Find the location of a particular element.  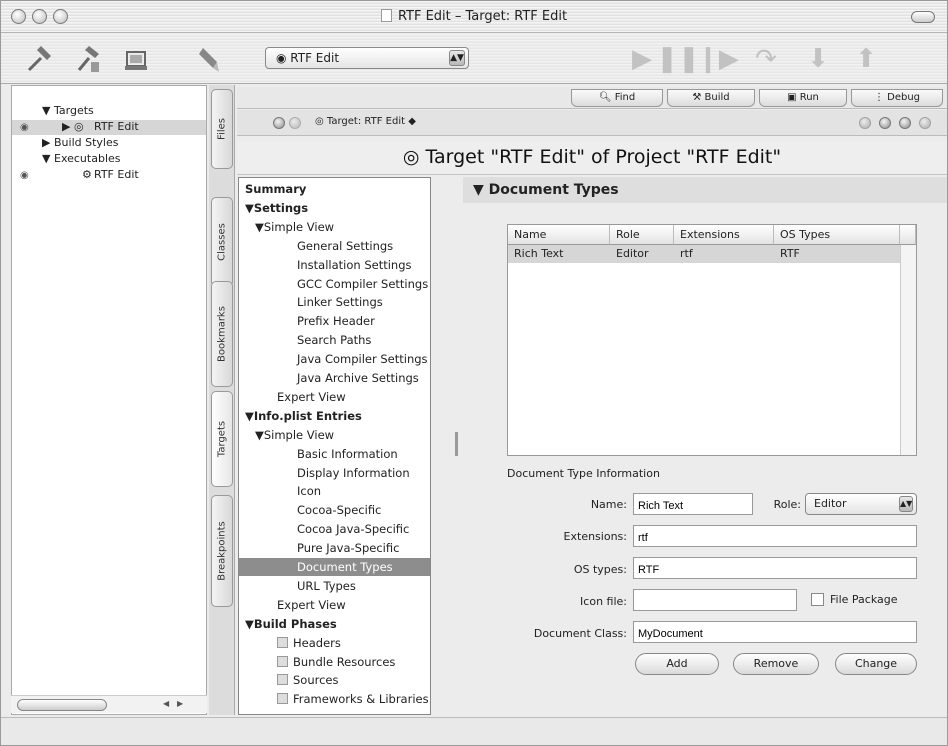

step-icon: ❙▶ is located at coordinates (718, 59).